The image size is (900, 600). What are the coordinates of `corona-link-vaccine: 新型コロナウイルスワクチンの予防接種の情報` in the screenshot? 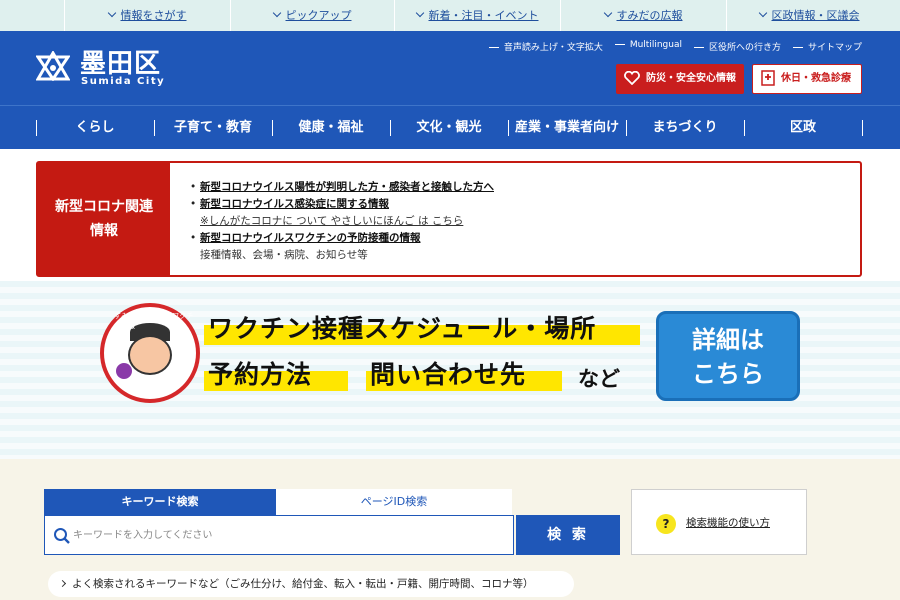 It's located at (310, 238).